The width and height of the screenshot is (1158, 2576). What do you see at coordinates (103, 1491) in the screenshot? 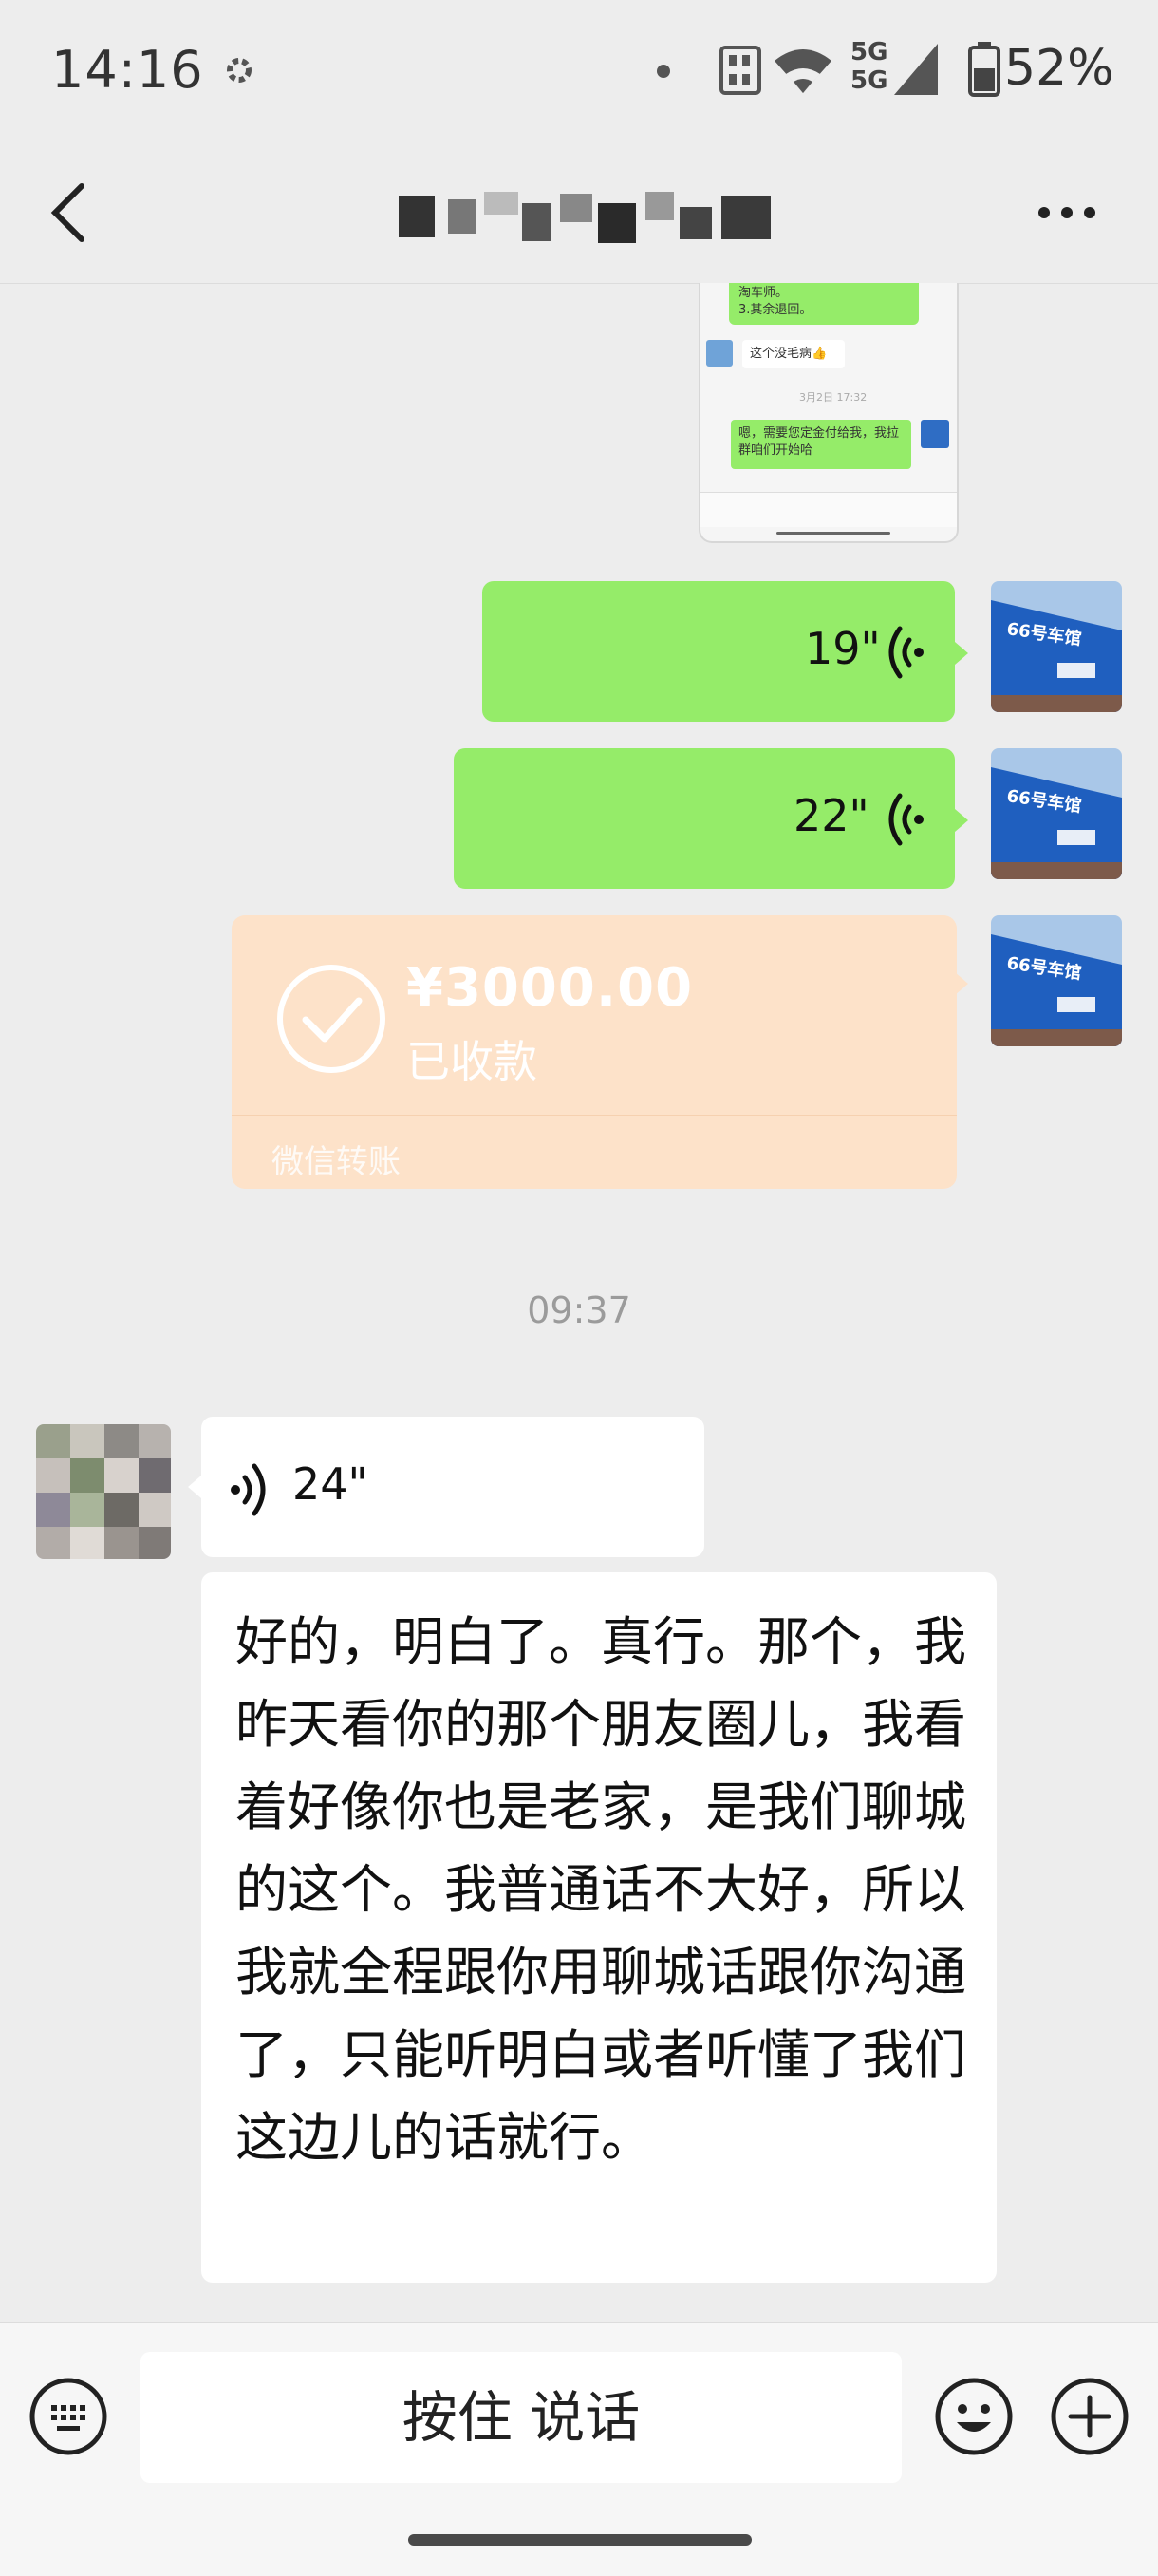
I see `contact-avatar` at bounding box center [103, 1491].